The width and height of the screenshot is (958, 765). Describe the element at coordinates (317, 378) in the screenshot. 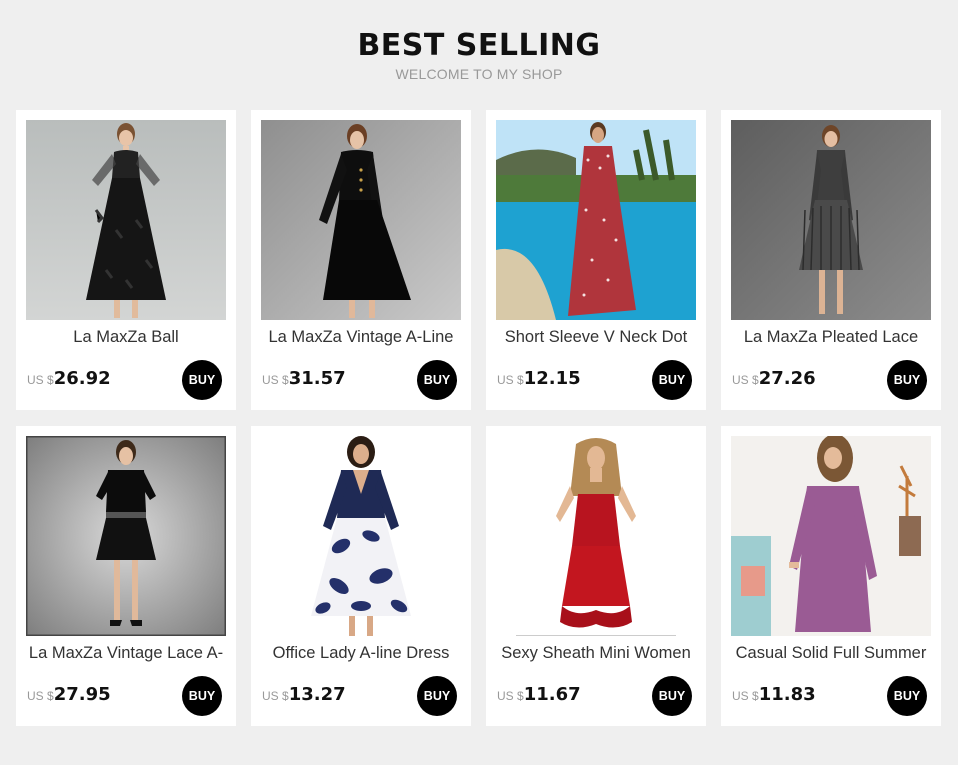

I see `price-value: 31.57` at that location.